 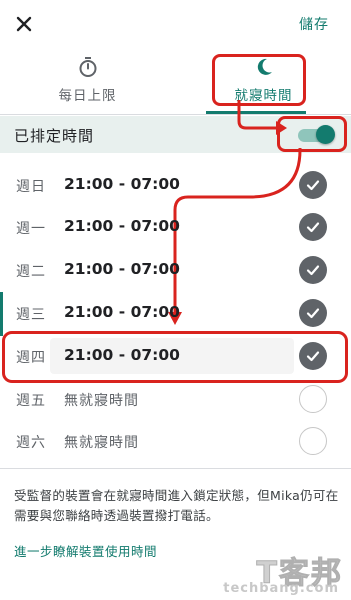 I want to click on timer-icon, so click(x=87, y=67).